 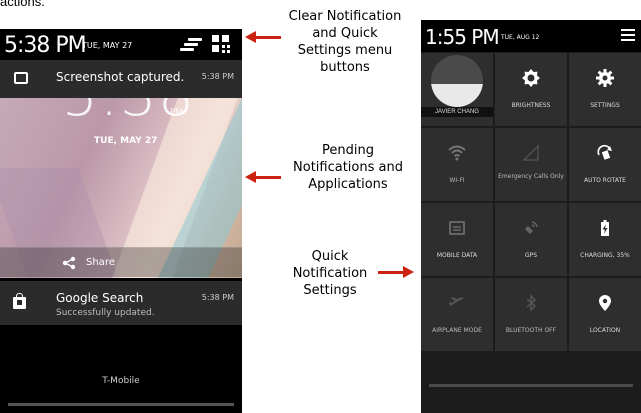 What do you see at coordinates (457, 314) in the screenshot?
I see `tile-airplane-mode: AIRPLANE MODE` at bounding box center [457, 314].